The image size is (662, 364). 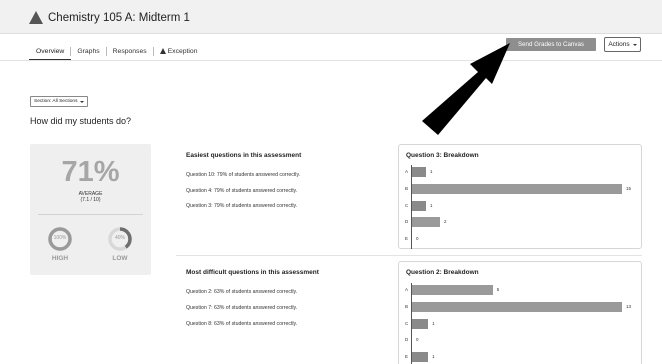 What do you see at coordinates (498, 289) in the screenshot?
I see `chart-value-label: 5` at bounding box center [498, 289].